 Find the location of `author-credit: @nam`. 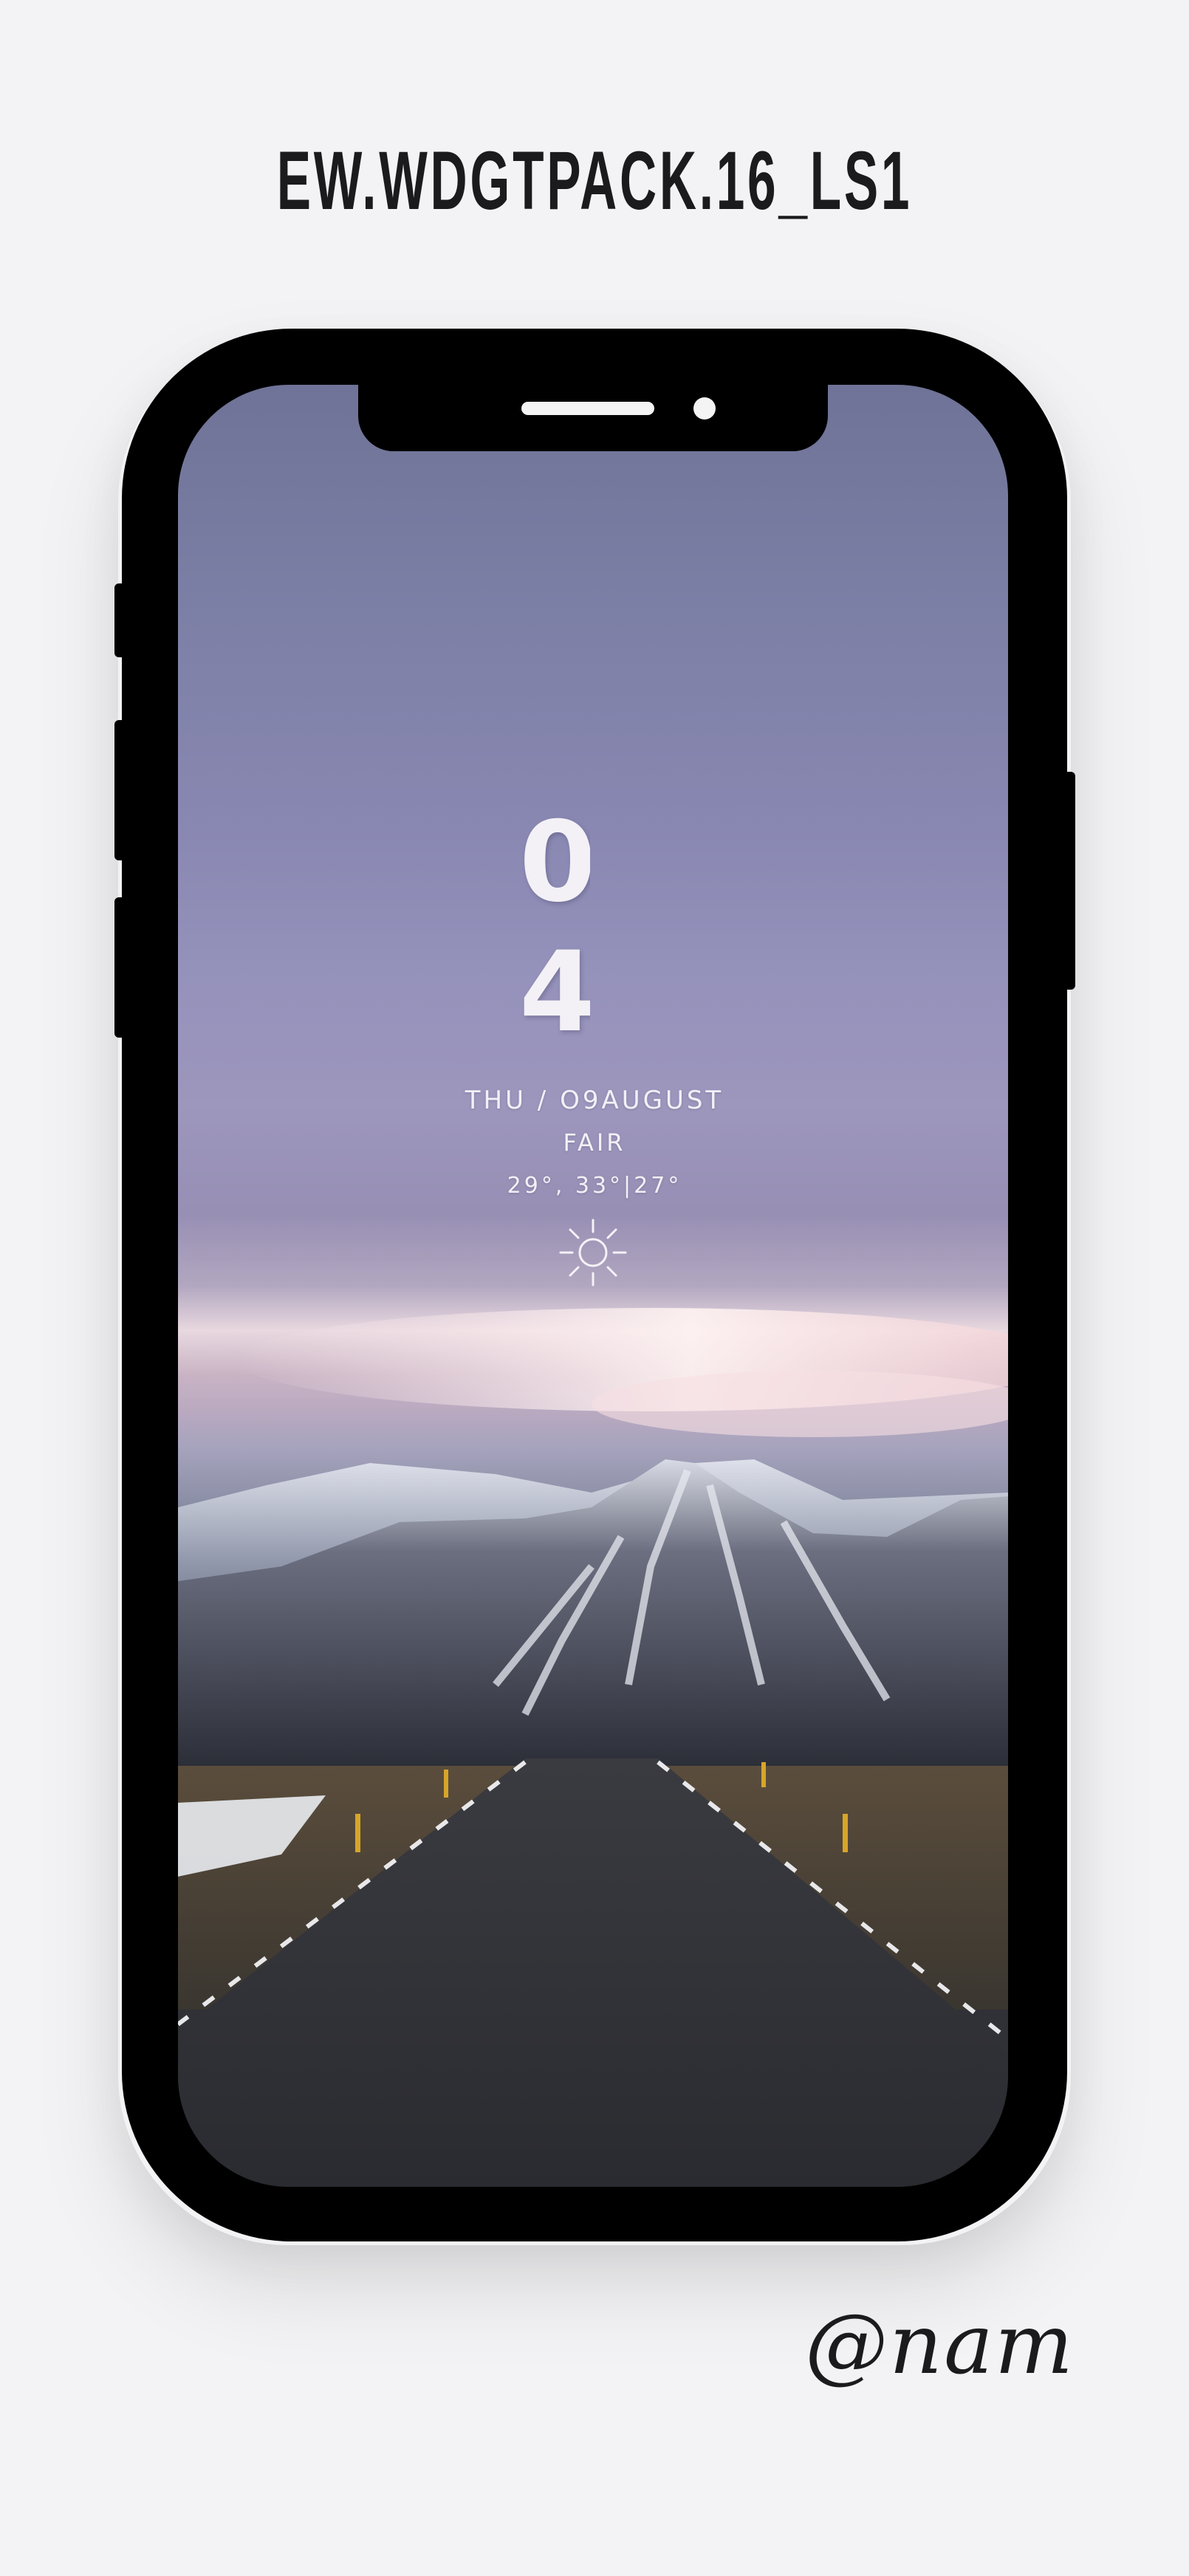

author-credit: @nam is located at coordinates (940, 2345).